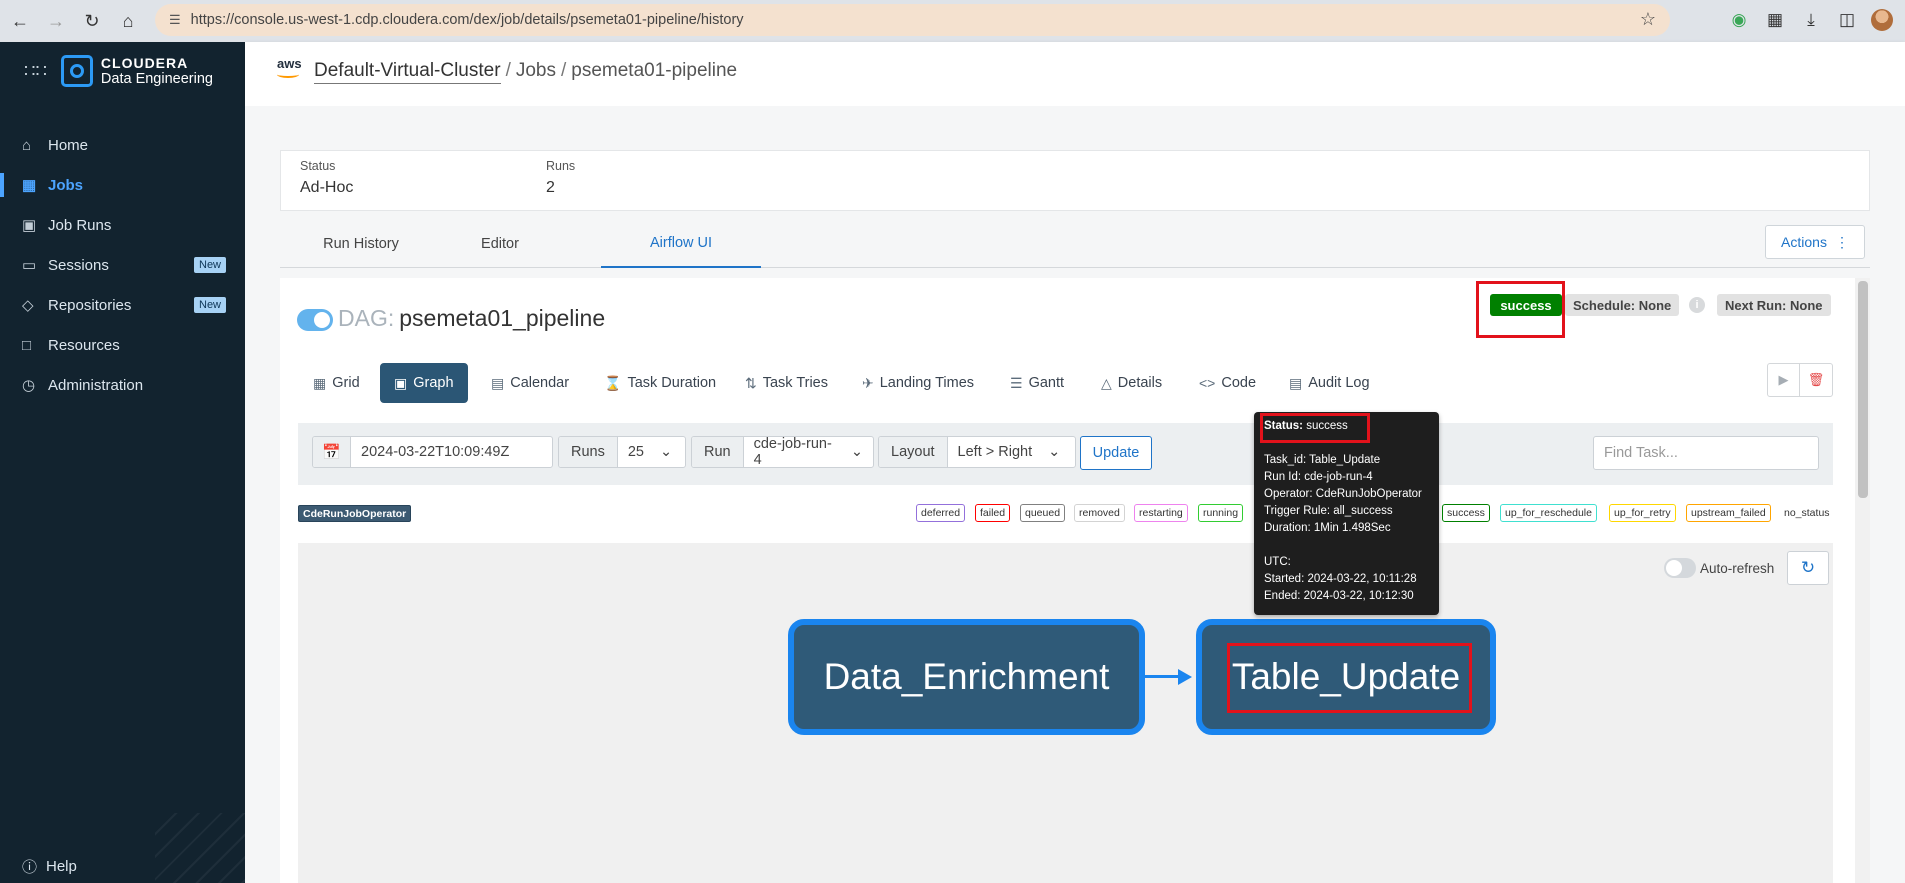  Describe the element at coordinates (966, 677) in the screenshot. I see `task-node-data-enrichment: Data_Enrichment` at that location.